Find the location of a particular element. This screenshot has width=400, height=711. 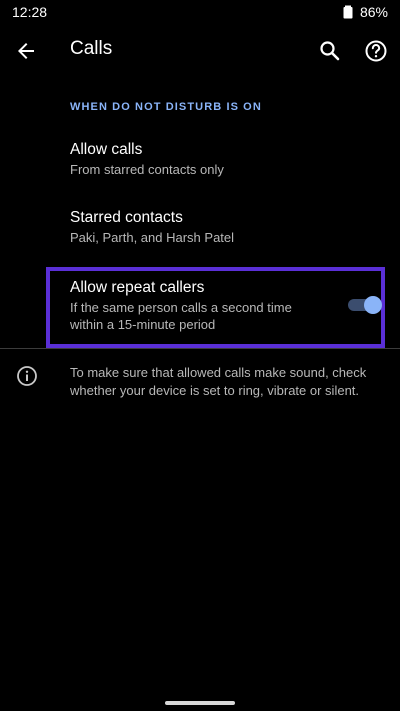

page-title: Calls is located at coordinates (91, 48).